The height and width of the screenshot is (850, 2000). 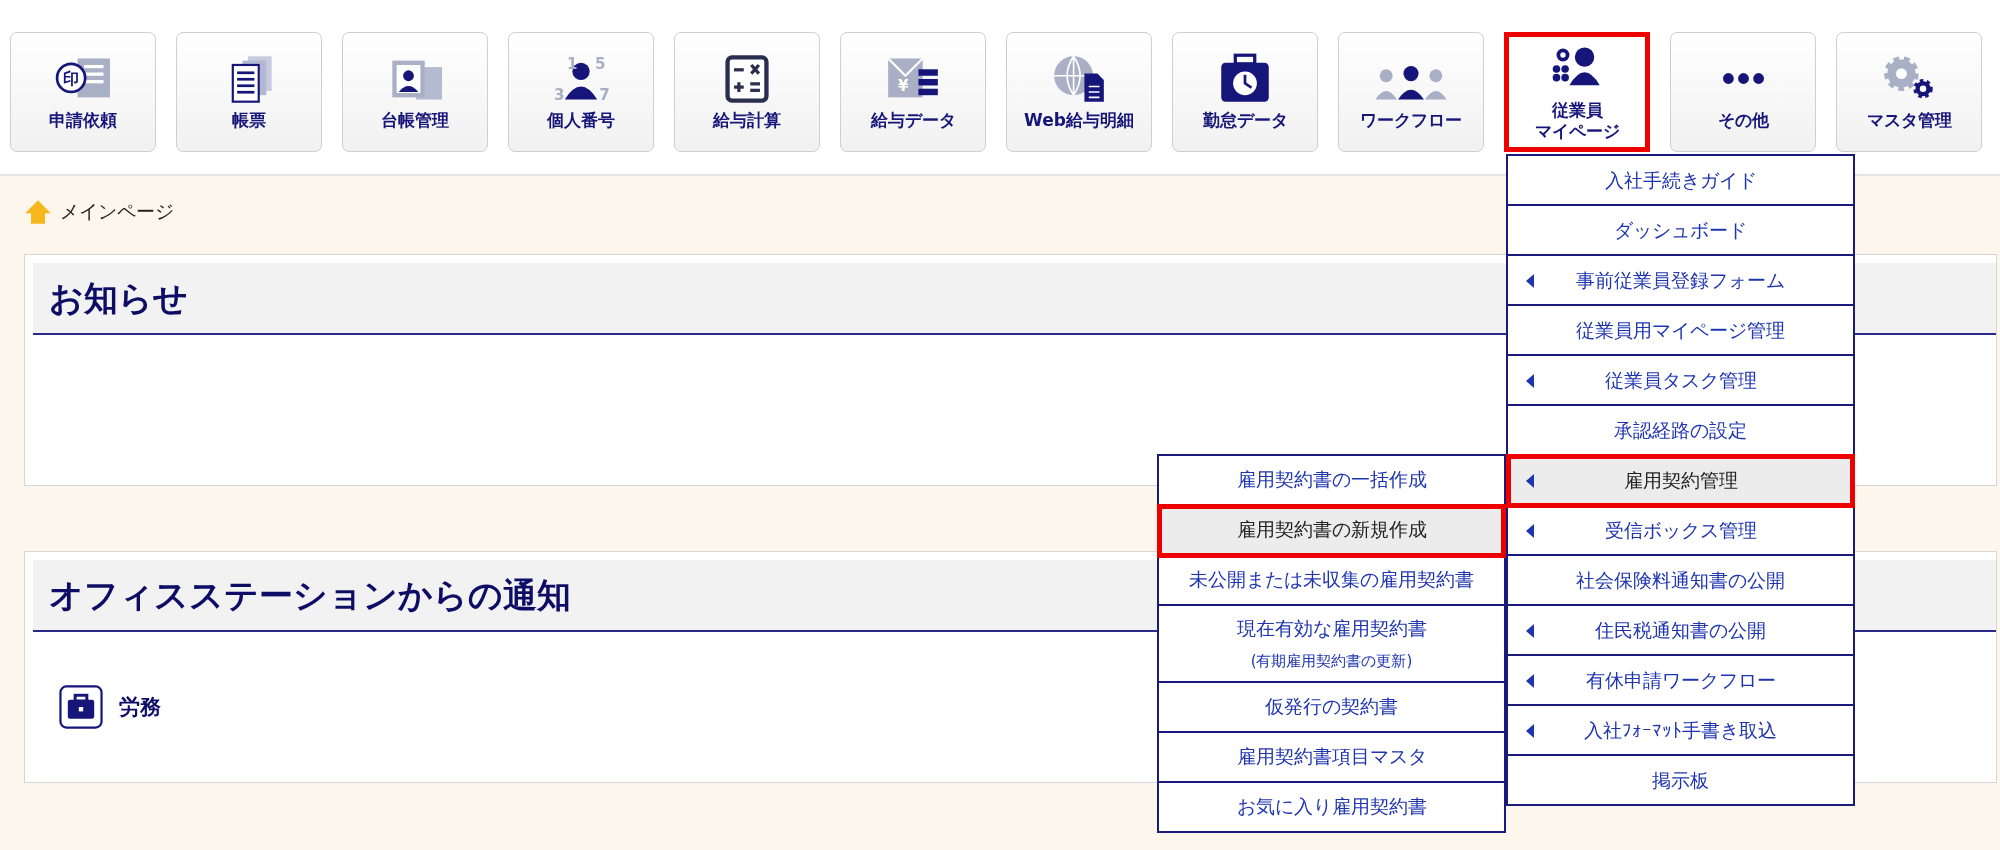 I want to click on toolbar-button: その他, so click(x=1743, y=92).